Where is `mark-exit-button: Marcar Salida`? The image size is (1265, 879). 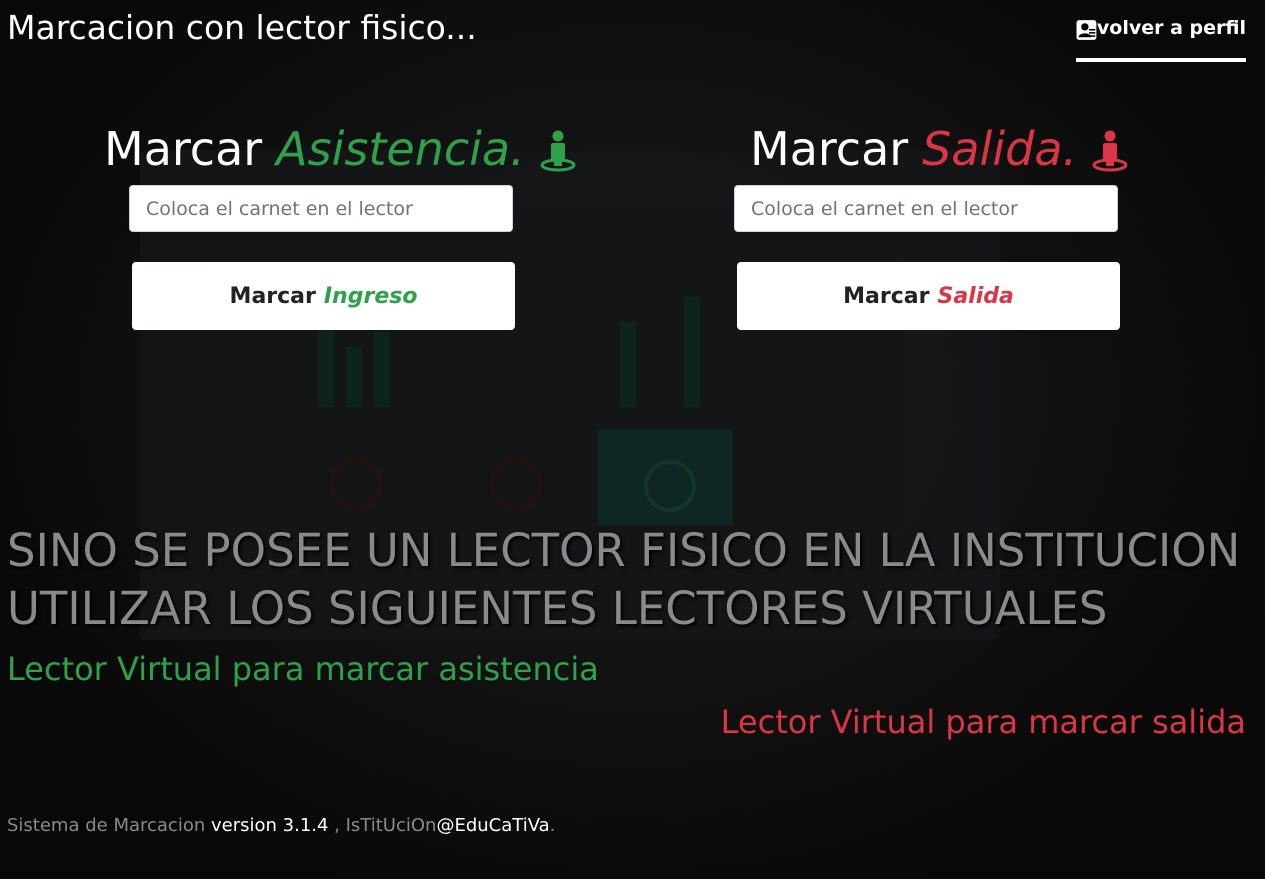
mark-exit-button: Marcar Salida is located at coordinates (928, 296).